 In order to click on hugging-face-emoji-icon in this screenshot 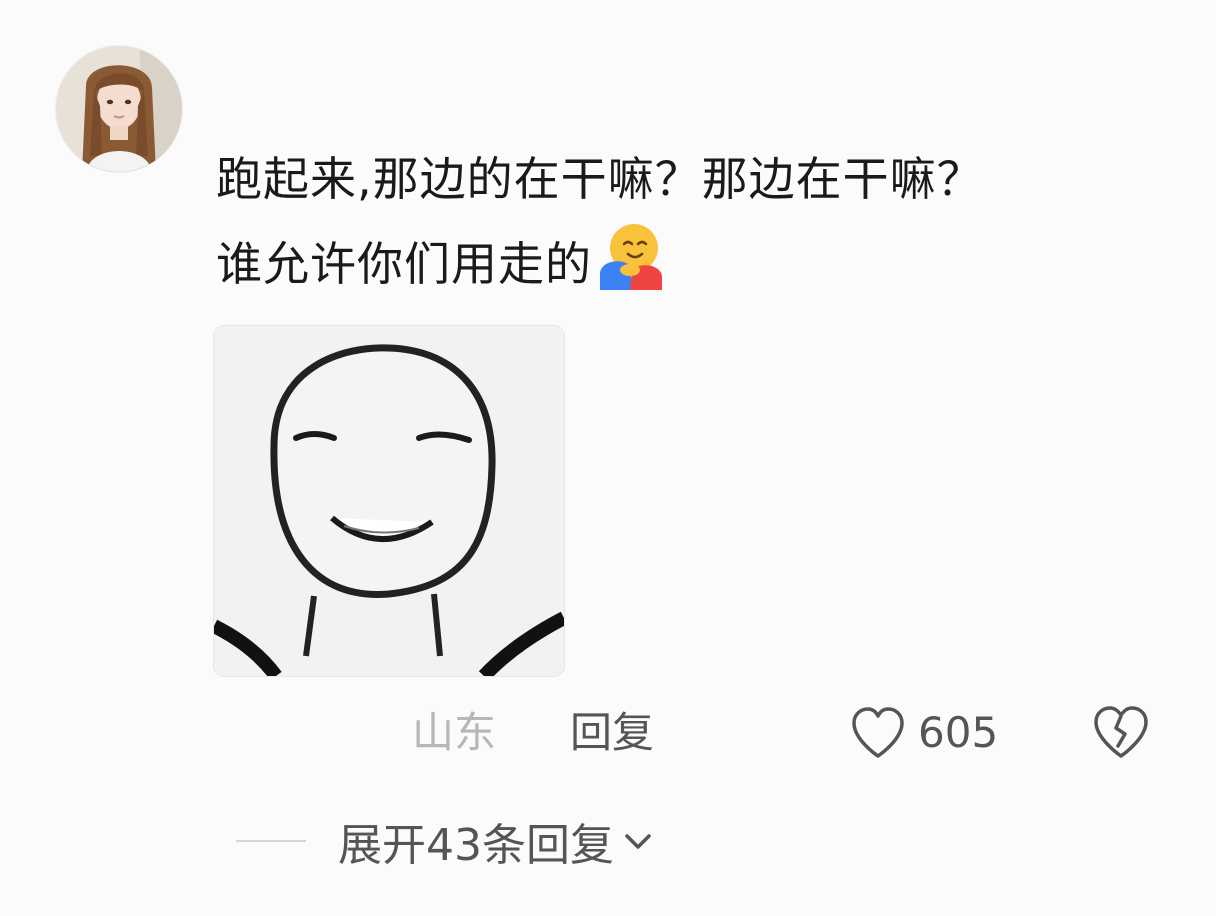, I will do `click(630, 254)`.